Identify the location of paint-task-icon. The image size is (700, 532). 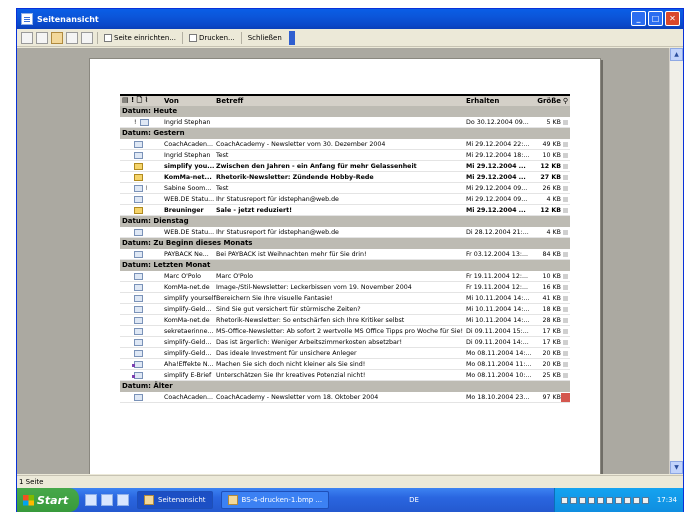
(232, 500).